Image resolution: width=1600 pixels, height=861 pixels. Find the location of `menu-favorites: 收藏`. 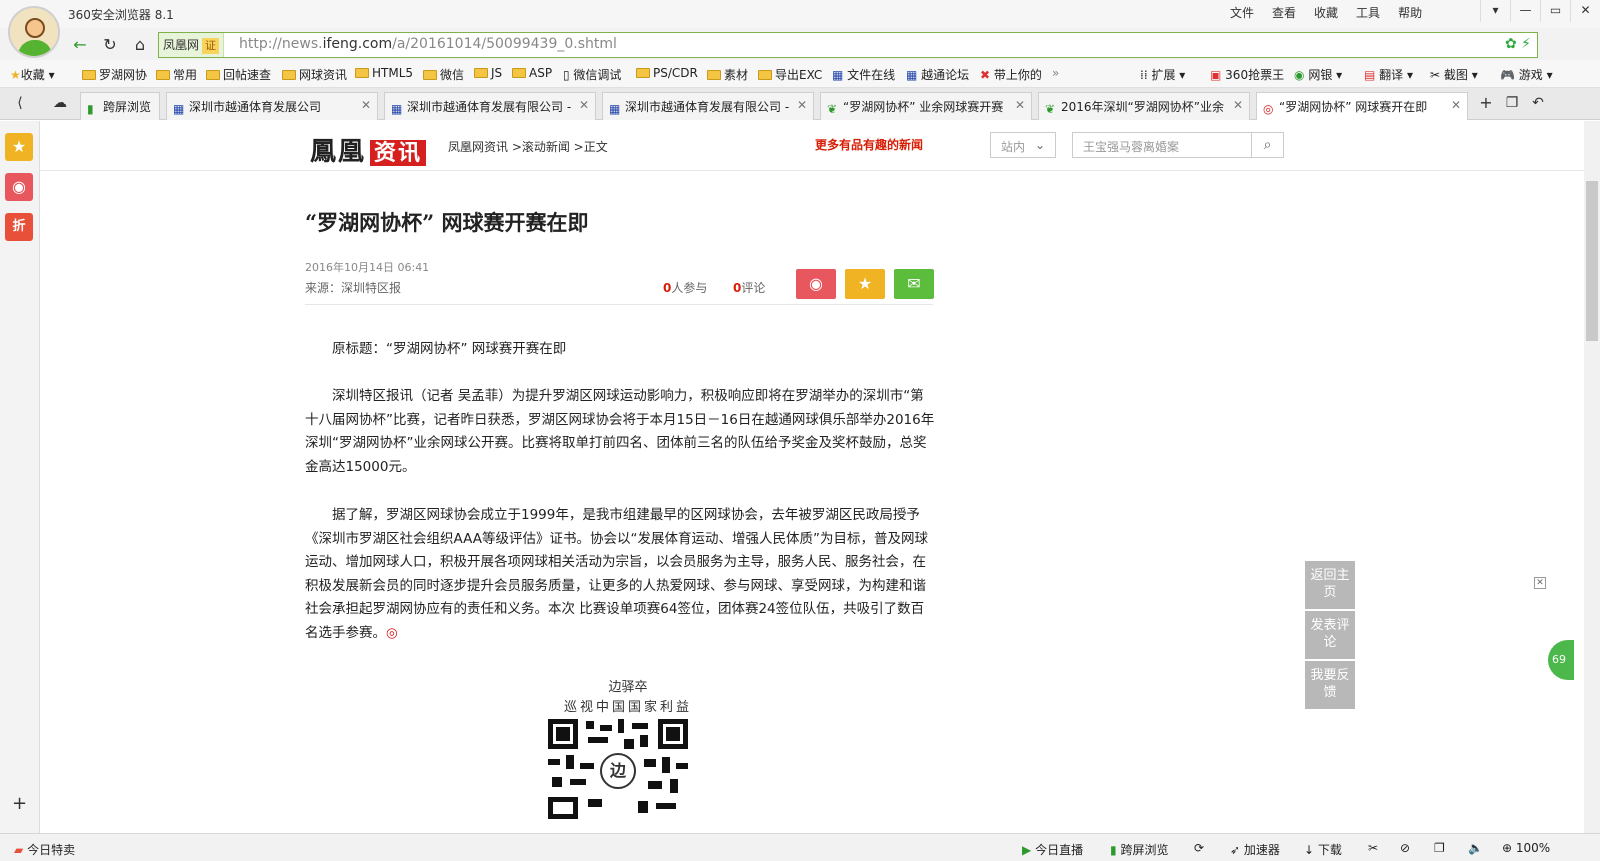

menu-favorites: 收藏 is located at coordinates (1326, 12).